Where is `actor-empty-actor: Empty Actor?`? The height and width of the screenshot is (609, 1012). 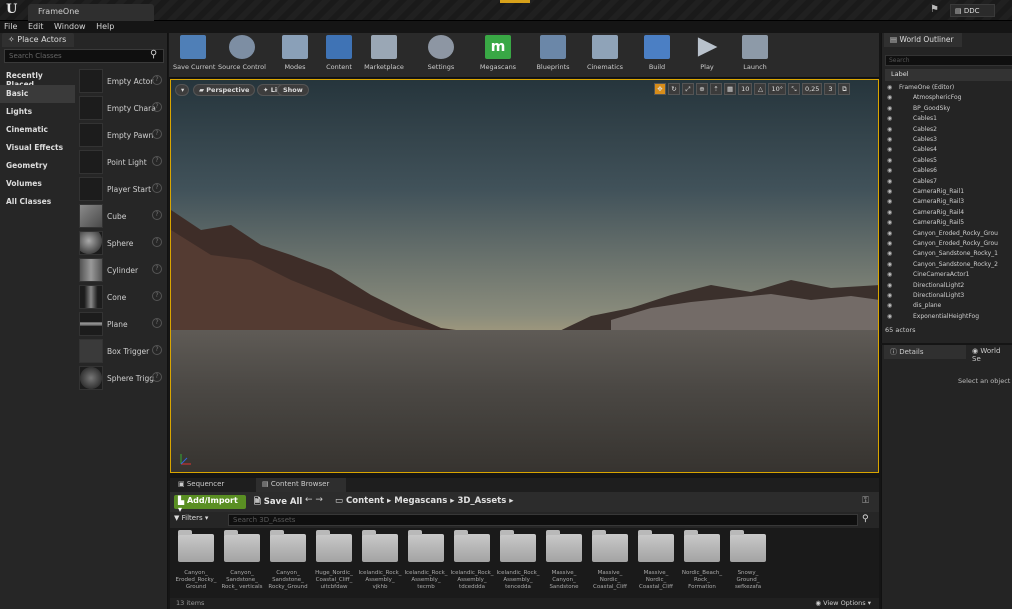 actor-empty-actor: Empty Actor? is located at coordinates (122, 82).